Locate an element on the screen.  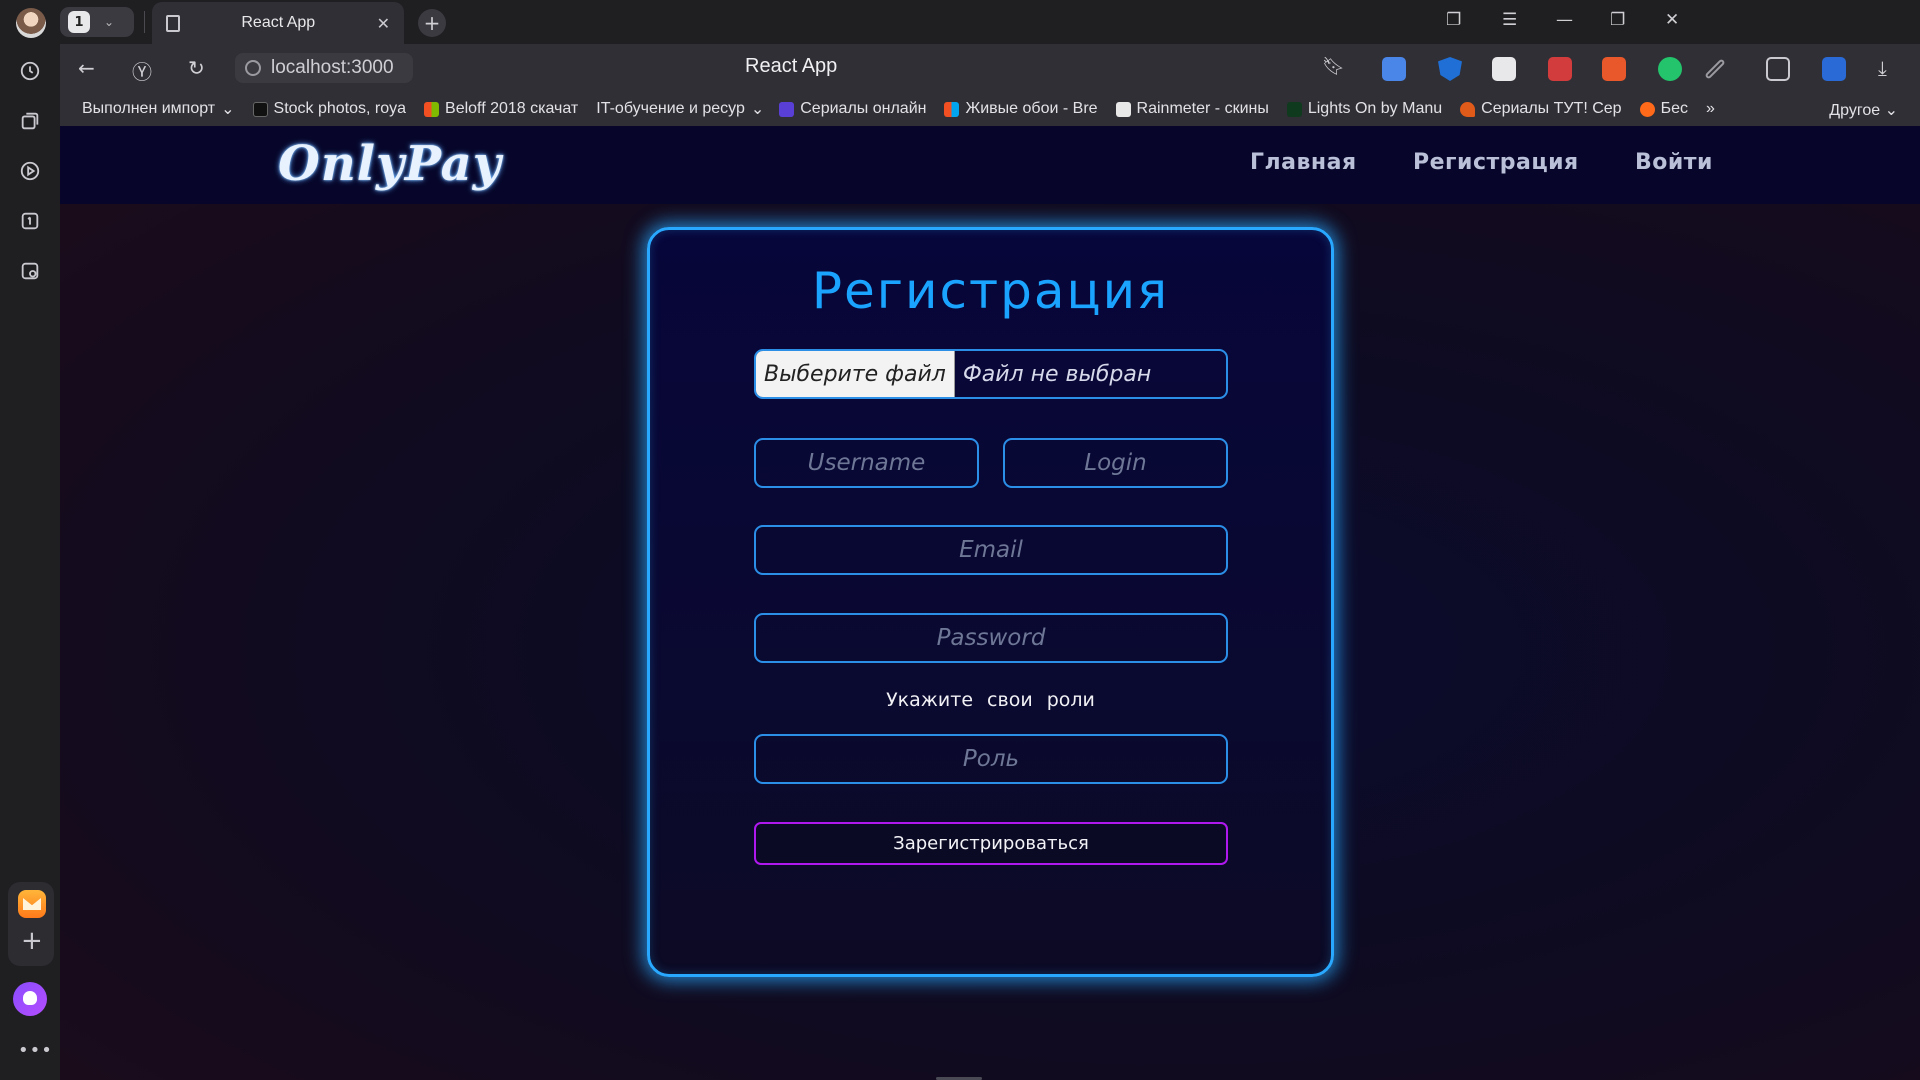
divider is located at coordinates (144, 22).